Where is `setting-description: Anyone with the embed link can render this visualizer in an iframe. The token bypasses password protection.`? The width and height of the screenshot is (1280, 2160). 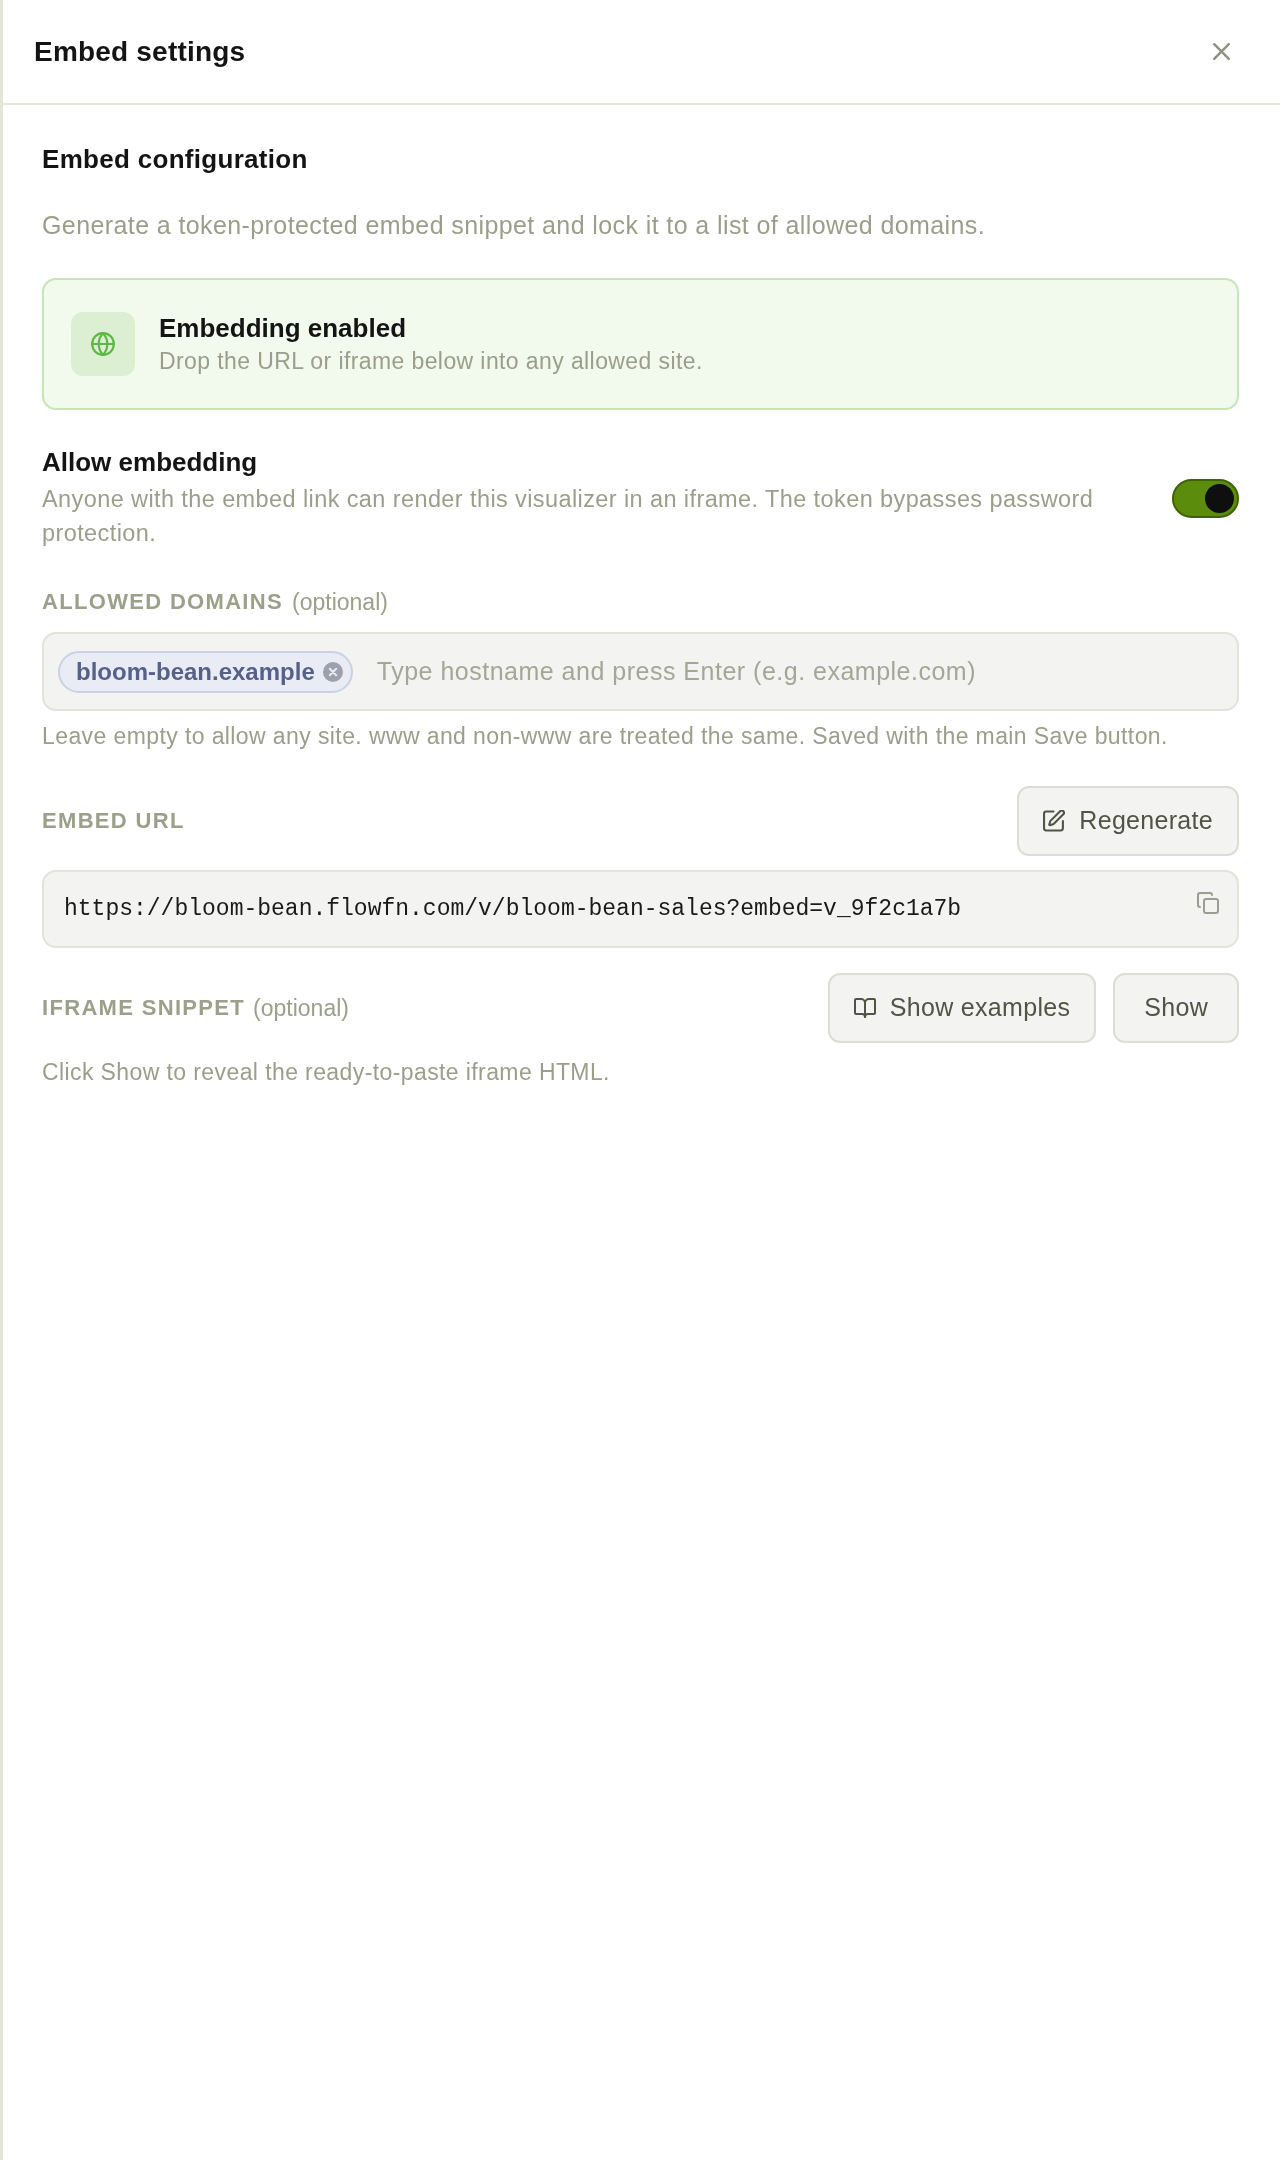 setting-description: Anyone with the embed link can render this visualizer in an iframe. The token bypasses password protection. is located at coordinates (568, 516).